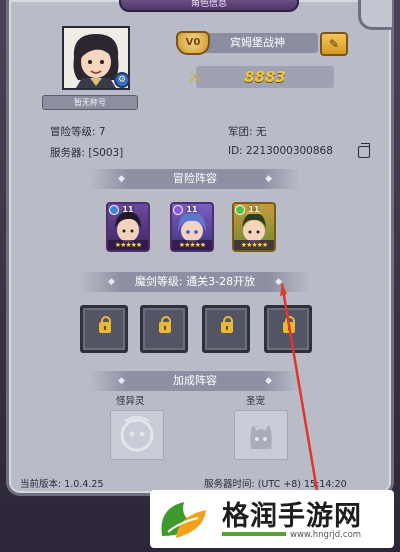 The height and width of the screenshot is (552, 400). I want to click on client-version: 当前版本: 1.0.4.25, so click(62, 484).